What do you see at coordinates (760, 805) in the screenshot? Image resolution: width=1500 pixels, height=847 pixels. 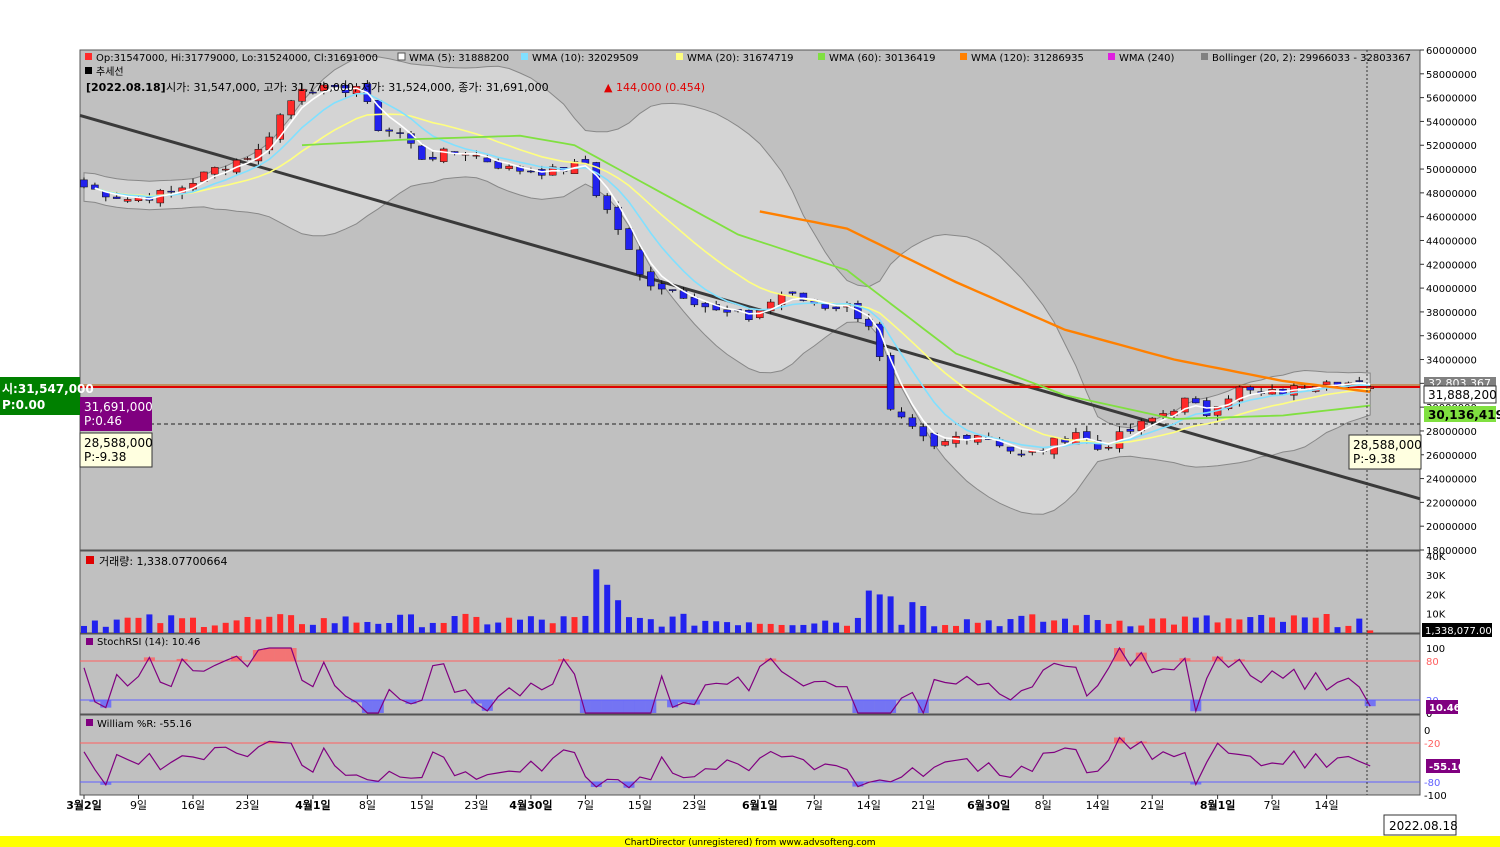 I see `x-tick-label: 6월1일` at bounding box center [760, 805].